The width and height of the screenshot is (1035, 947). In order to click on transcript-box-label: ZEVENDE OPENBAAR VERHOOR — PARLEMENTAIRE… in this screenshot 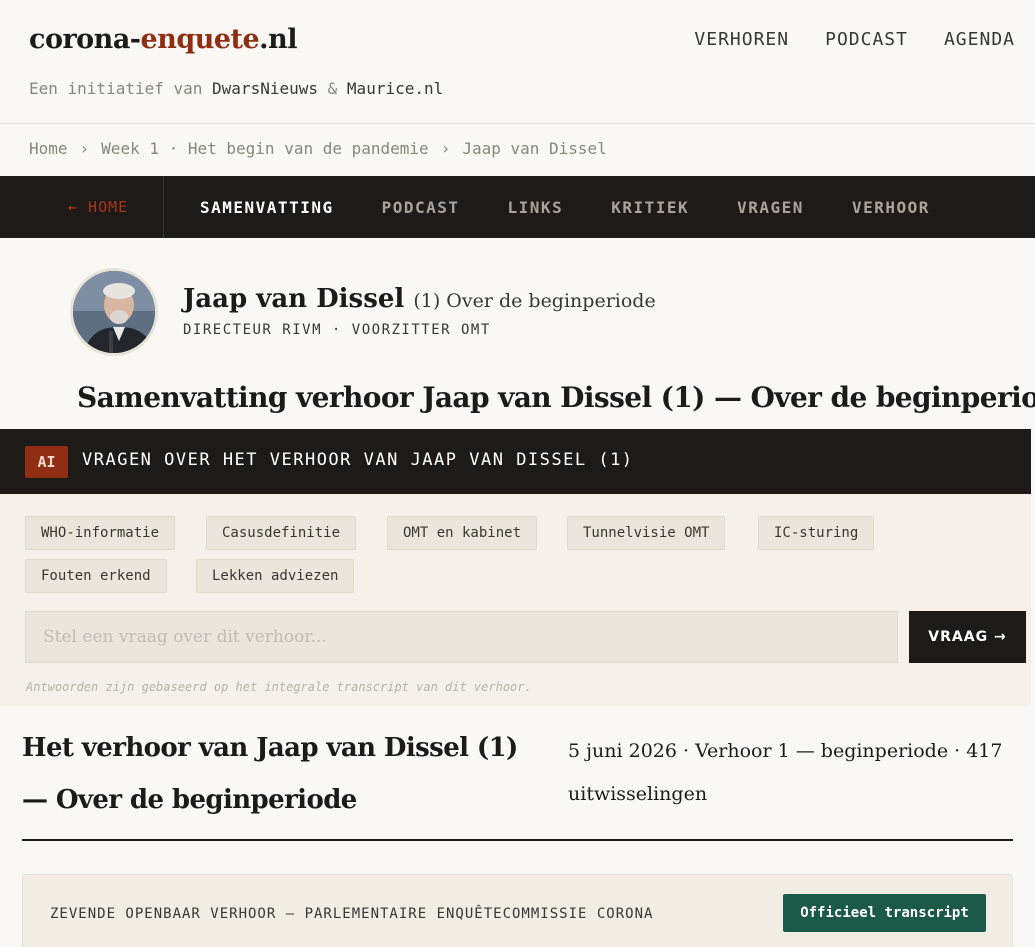, I will do `click(352, 914)`.